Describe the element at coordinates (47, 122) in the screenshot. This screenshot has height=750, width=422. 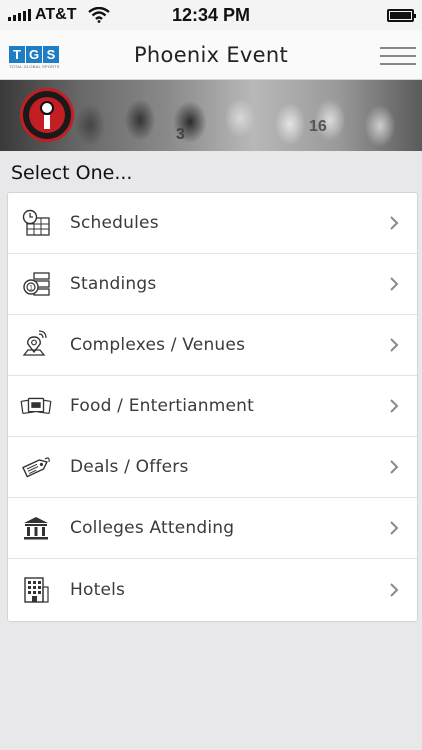
I see `player-figure-icon` at that location.